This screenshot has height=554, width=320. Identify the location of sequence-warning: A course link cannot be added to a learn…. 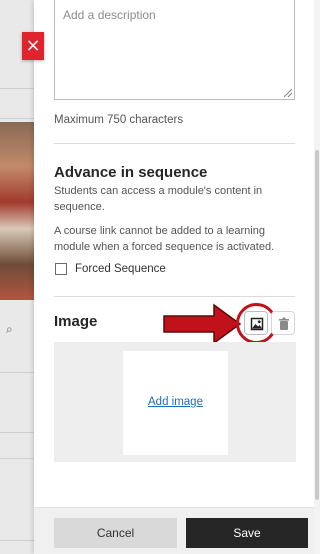
(164, 239).